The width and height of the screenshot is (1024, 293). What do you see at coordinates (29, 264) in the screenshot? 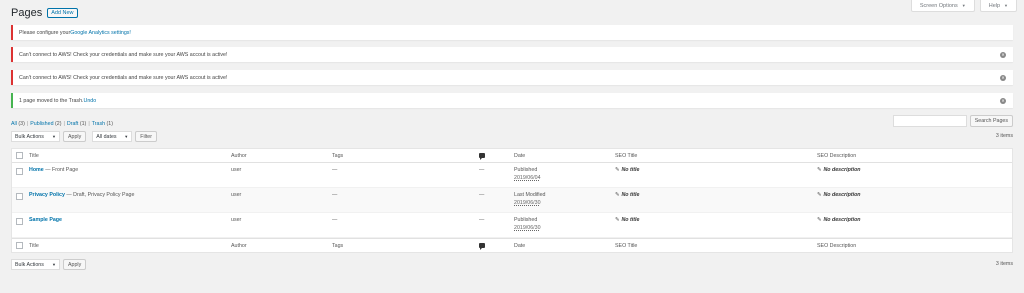
I see `bulk-actions-label: Bulk Actions` at bounding box center [29, 264].